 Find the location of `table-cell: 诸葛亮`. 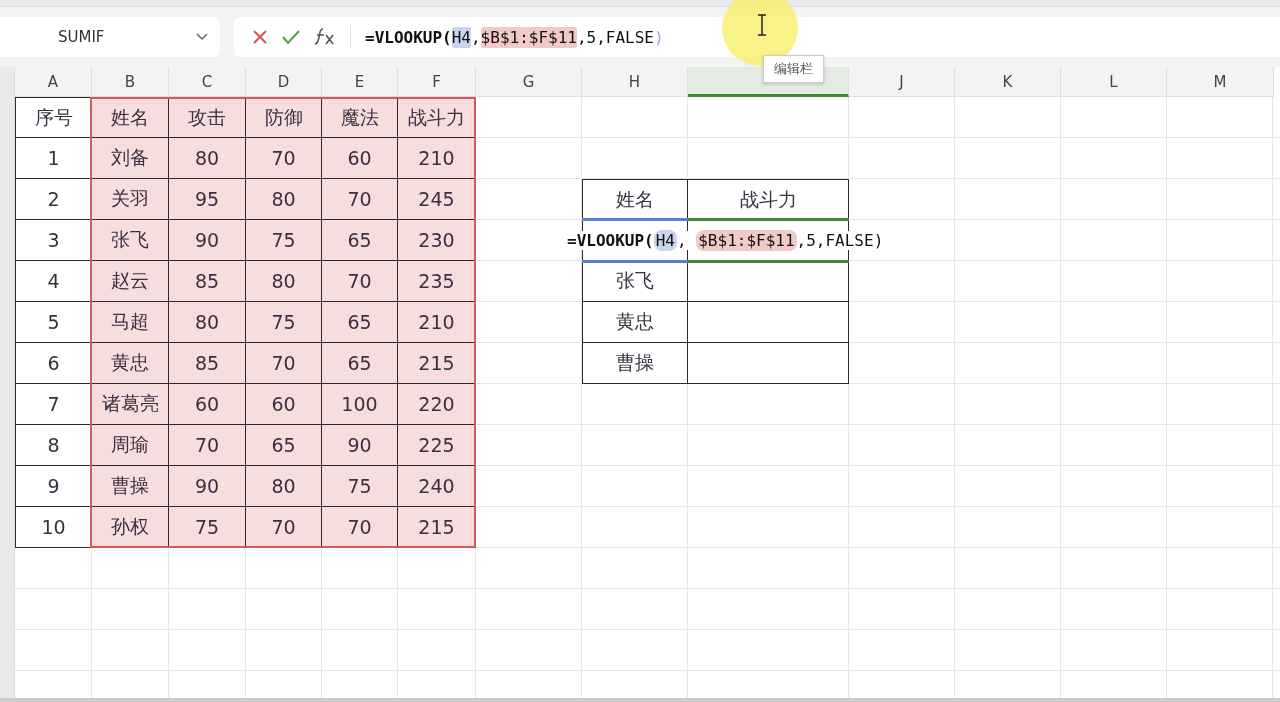

table-cell: 诸葛亮 is located at coordinates (130, 404).